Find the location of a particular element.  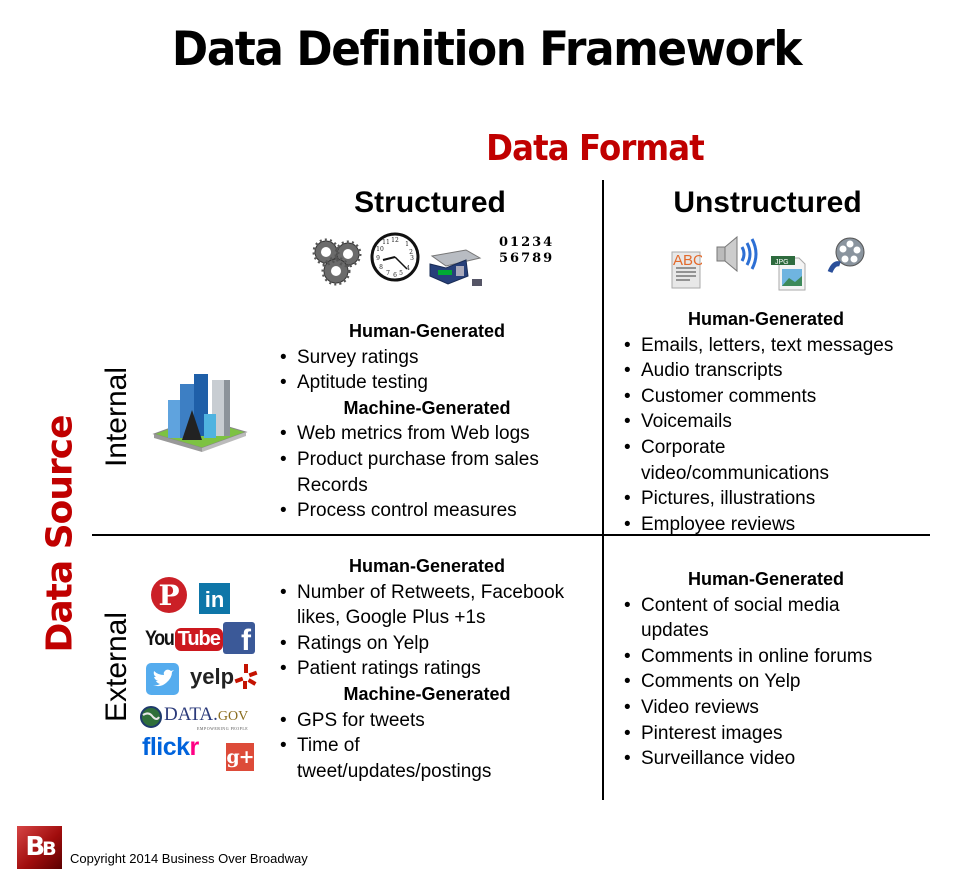

svg-text: ABC is located at coordinates (687, 260).